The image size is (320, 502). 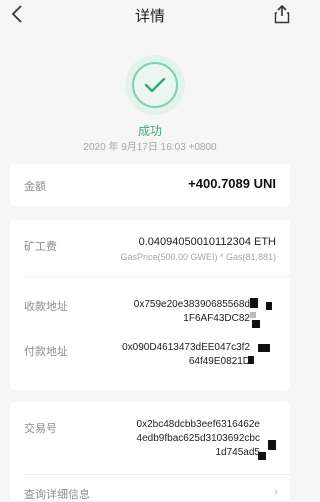 What do you see at coordinates (46, 307) in the screenshot?
I see `to-address-label: 收款地址` at bounding box center [46, 307].